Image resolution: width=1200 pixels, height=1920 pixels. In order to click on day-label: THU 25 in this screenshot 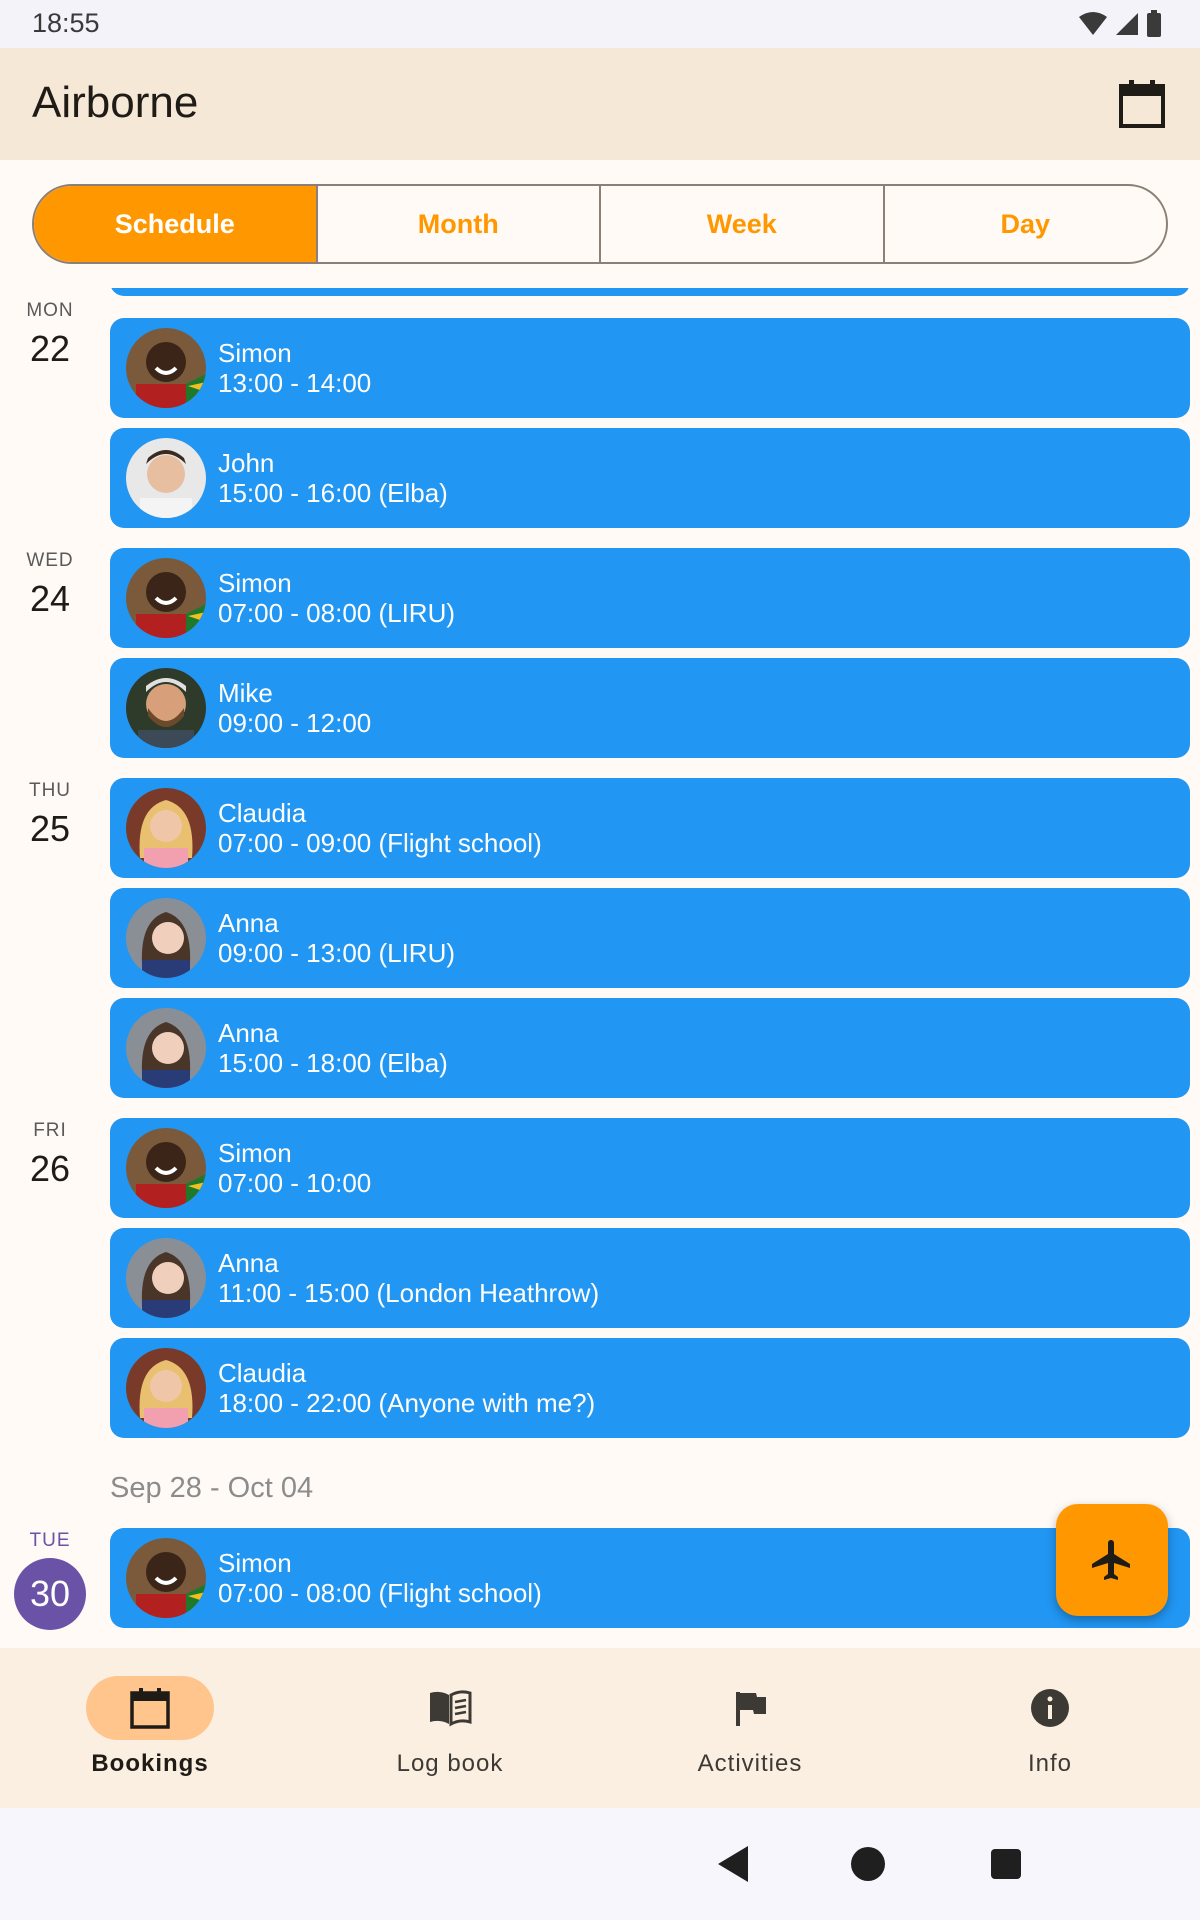, I will do `click(50, 815)`.